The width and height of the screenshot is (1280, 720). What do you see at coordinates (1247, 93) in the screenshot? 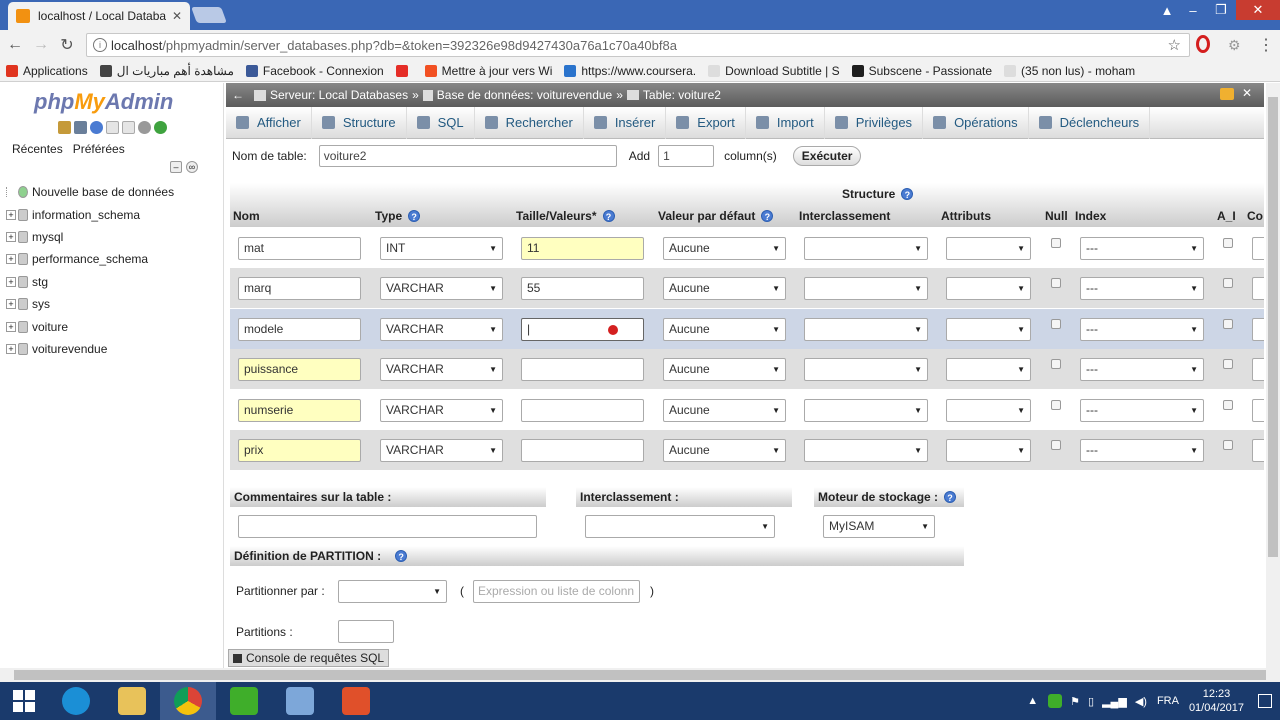
I see `close-panel-icon: ✕` at bounding box center [1247, 93].